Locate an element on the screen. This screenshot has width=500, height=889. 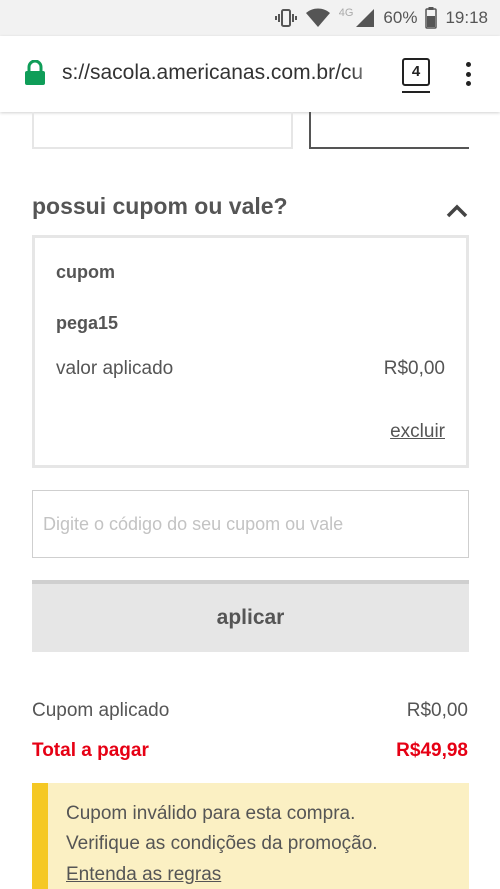
coupon-code: pega15 is located at coordinates (87, 323).